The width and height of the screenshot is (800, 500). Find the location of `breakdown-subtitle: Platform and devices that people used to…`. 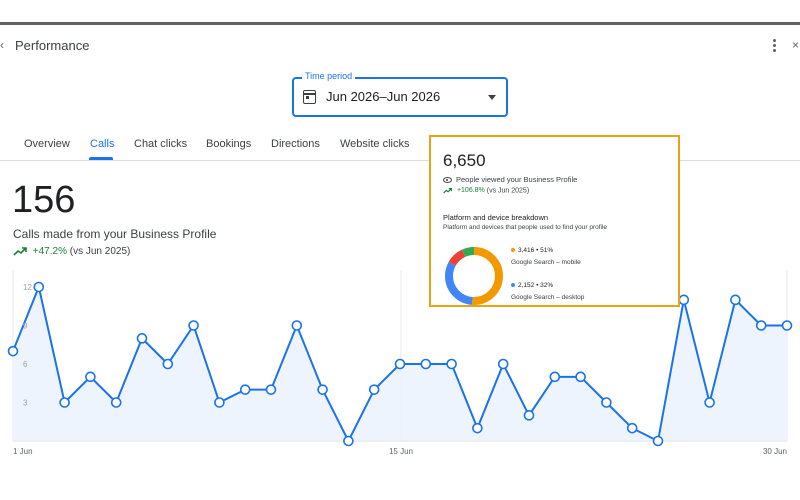

breakdown-subtitle: Platform and devices that people used to… is located at coordinates (525, 227).